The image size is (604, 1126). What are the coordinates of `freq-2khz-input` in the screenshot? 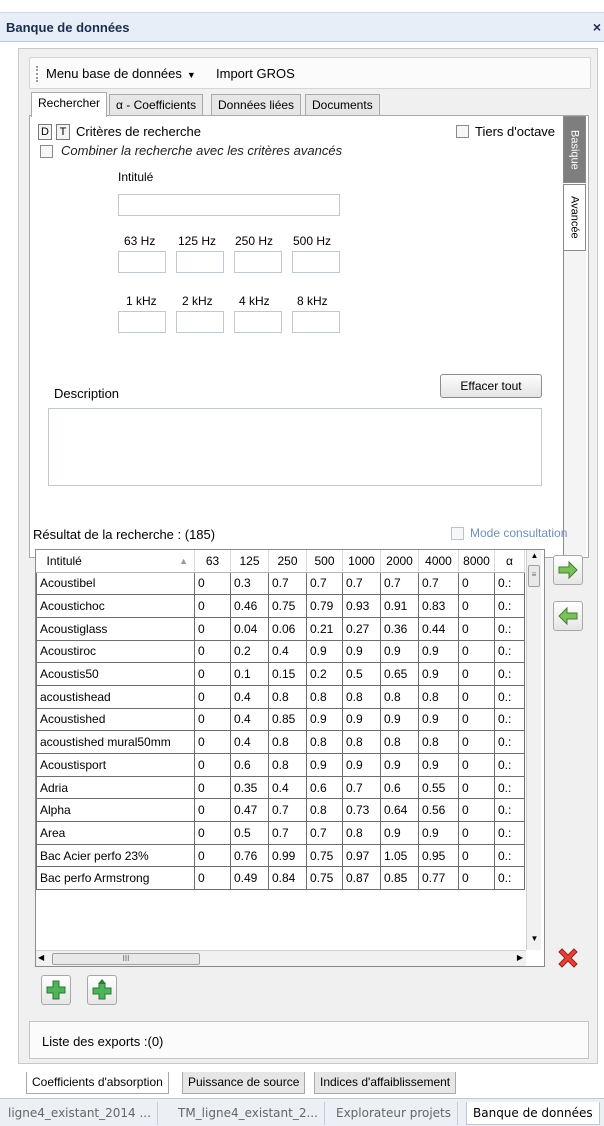 It's located at (200, 322).